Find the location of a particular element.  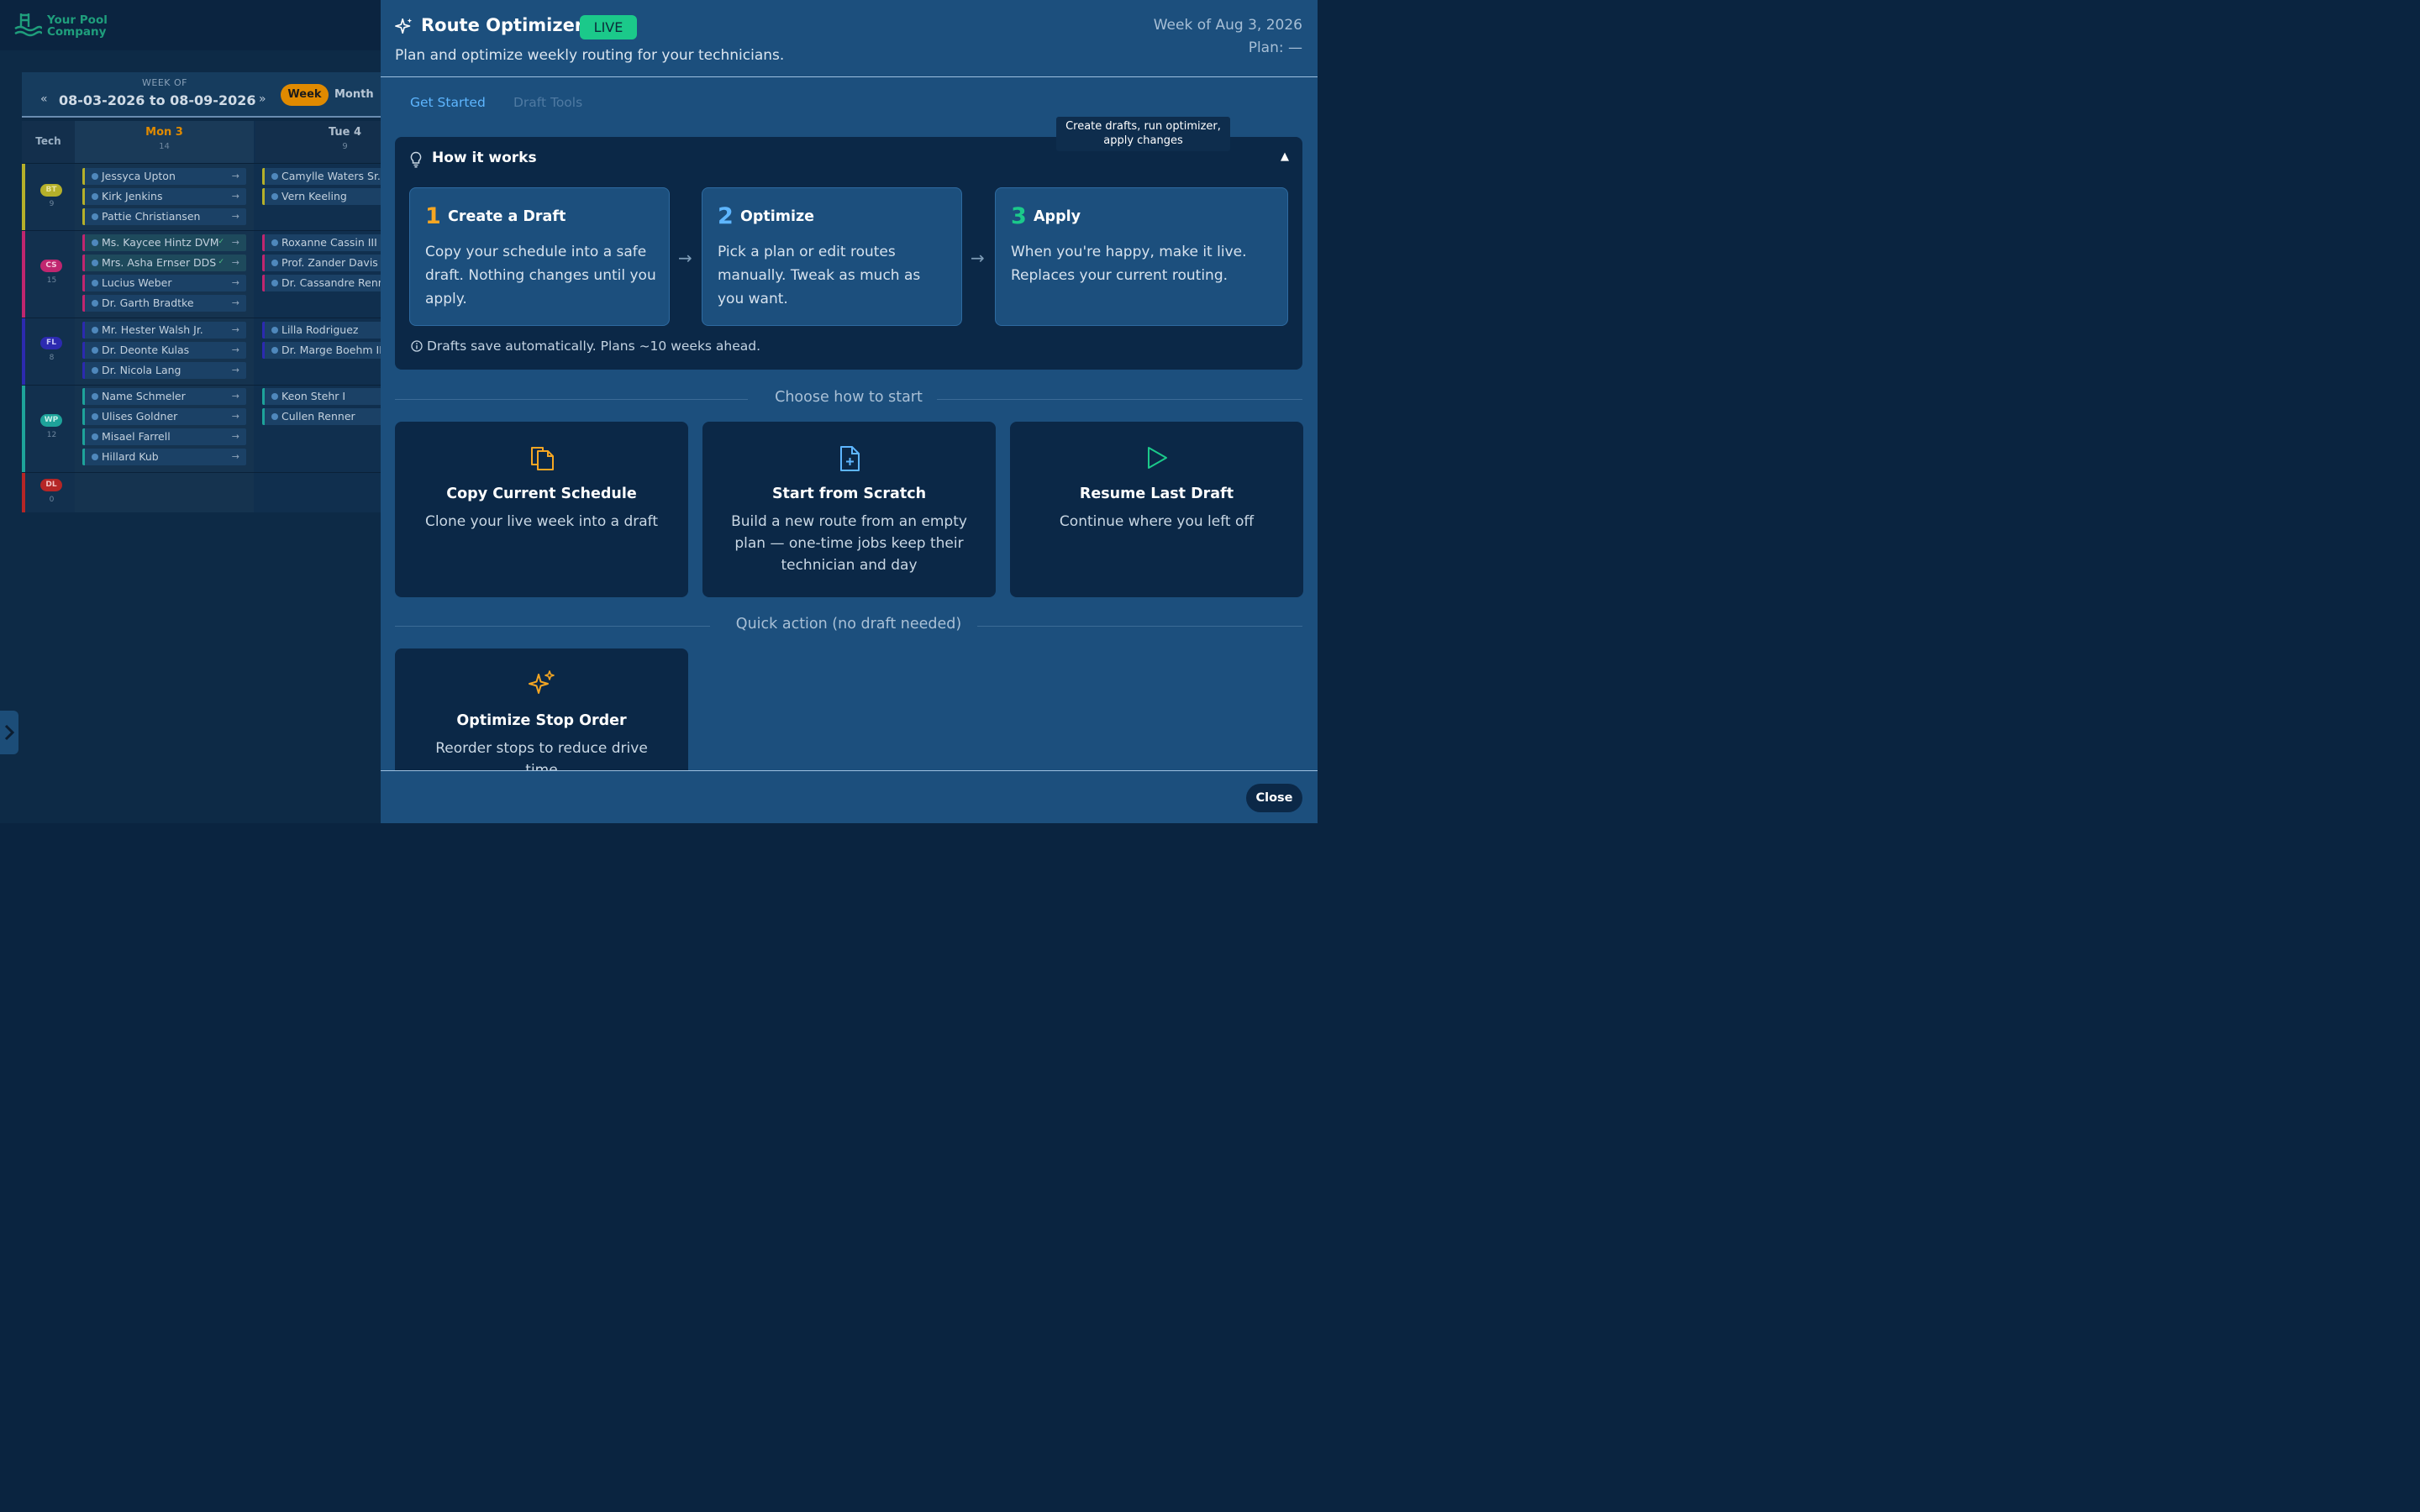

stop-name: Mrs. Asha Ernser DDS is located at coordinates (159, 262).